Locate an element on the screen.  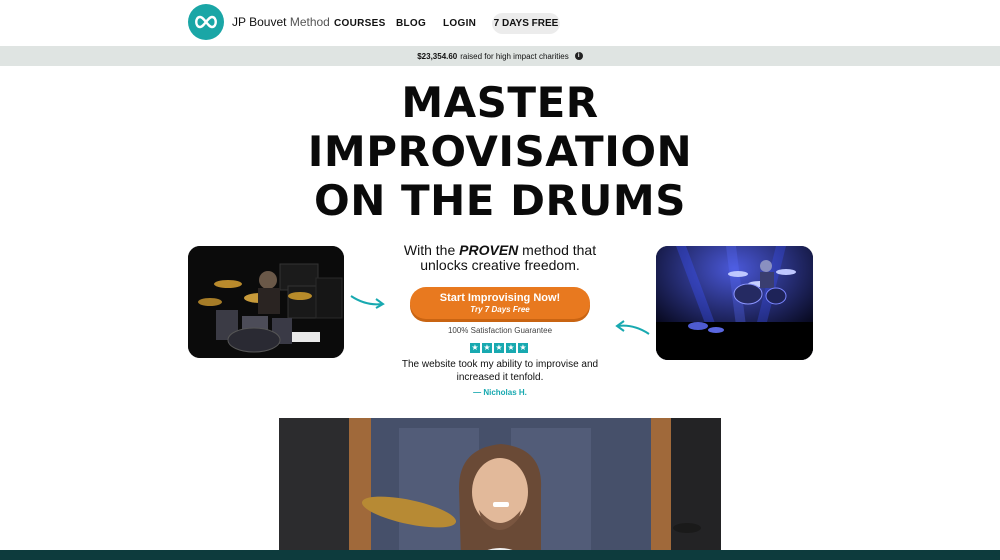
footer-band is located at coordinates (500, 555).